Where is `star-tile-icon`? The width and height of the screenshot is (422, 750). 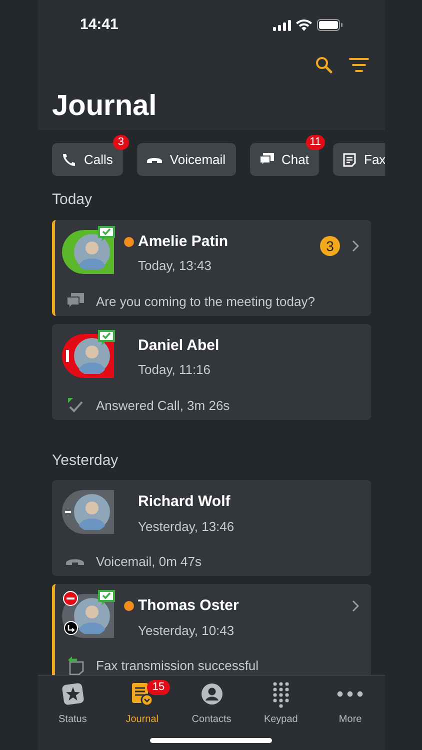
star-tile-icon is located at coordinates (73, 694).